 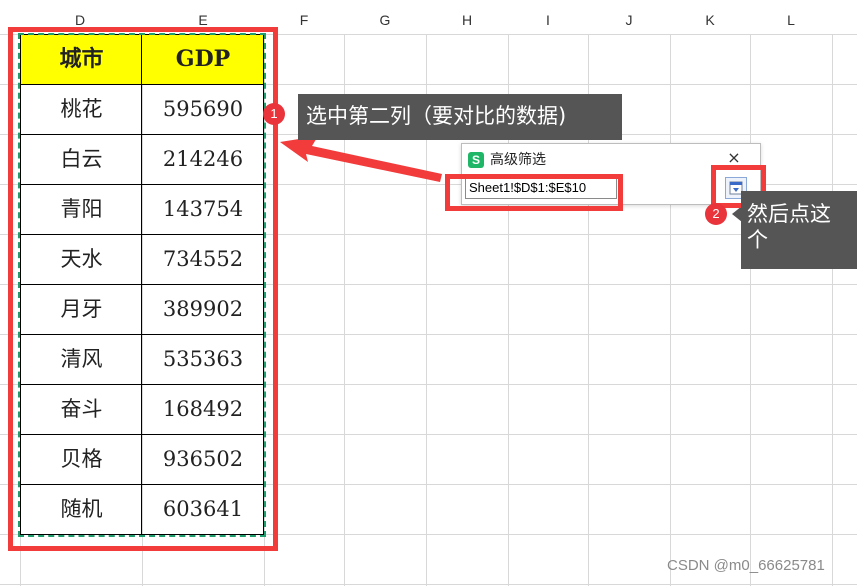 I want to click on step-callout-2: 然后点这个, so click(x=799, y=230).